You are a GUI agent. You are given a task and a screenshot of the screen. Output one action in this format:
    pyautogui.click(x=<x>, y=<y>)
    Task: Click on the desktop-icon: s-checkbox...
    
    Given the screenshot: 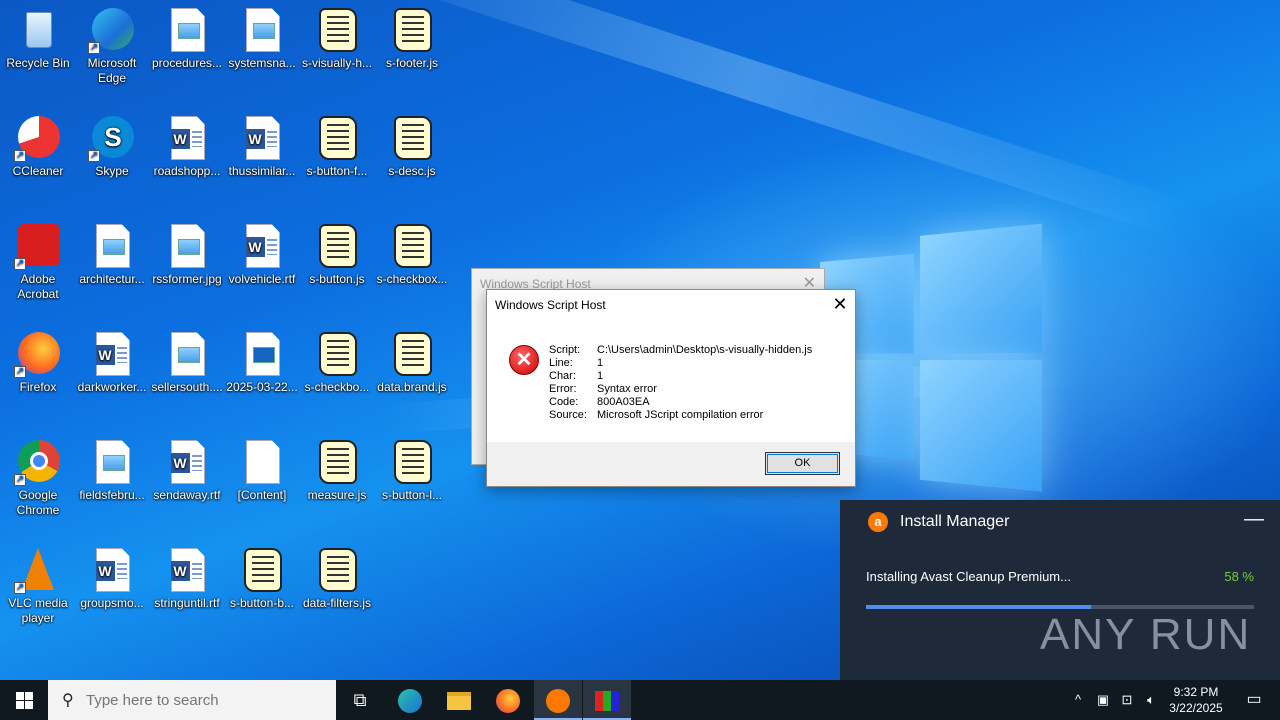 What is the action you would take?
    pyautogui.click(x=412, y=251)
    